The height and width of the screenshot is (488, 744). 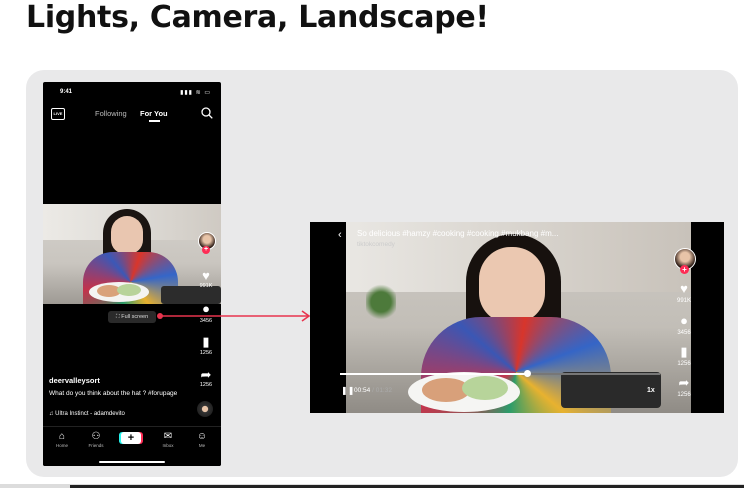 What do you see at coordinates (651, 390) in the screenshot?
I see `speed-button: 1x` at bounding box center [651, 390].